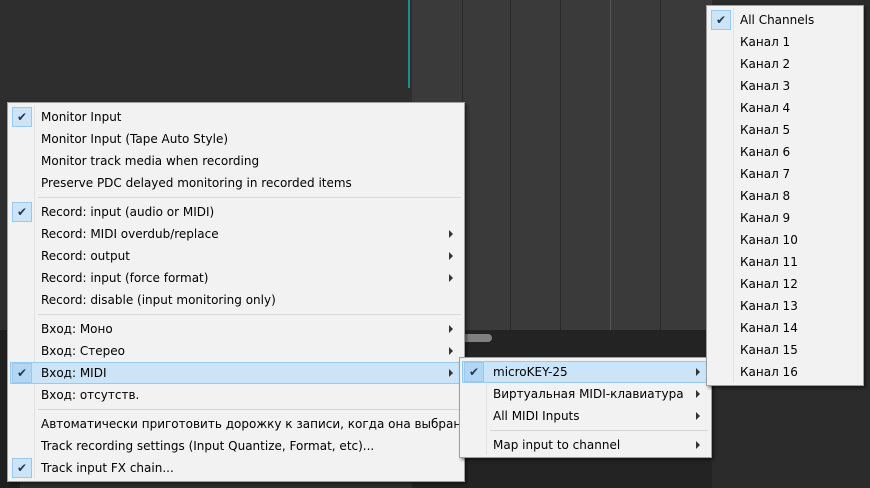  I want to click on menu-item-channel-2: Канал 2, so click(785, 64).